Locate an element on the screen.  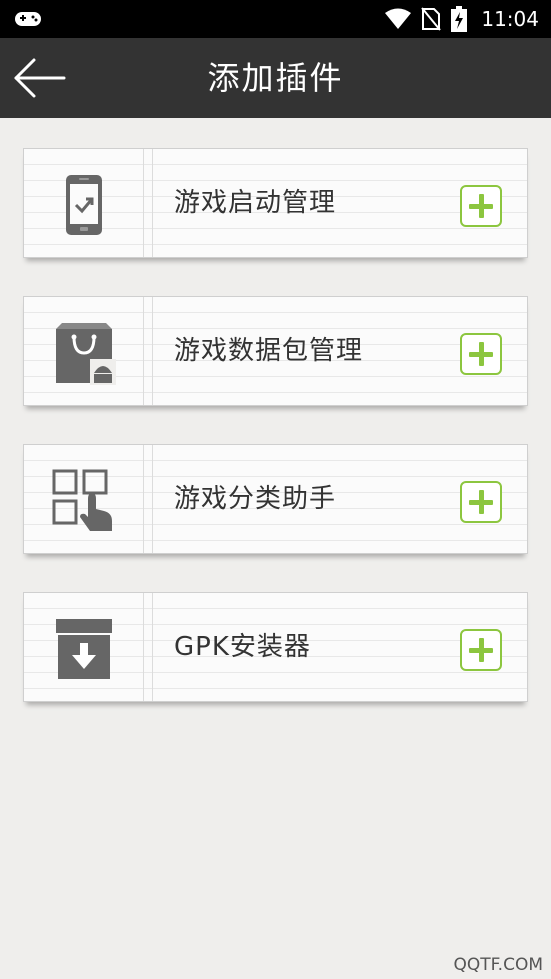
battery-charging-icon is located at coordinates (459, 19).